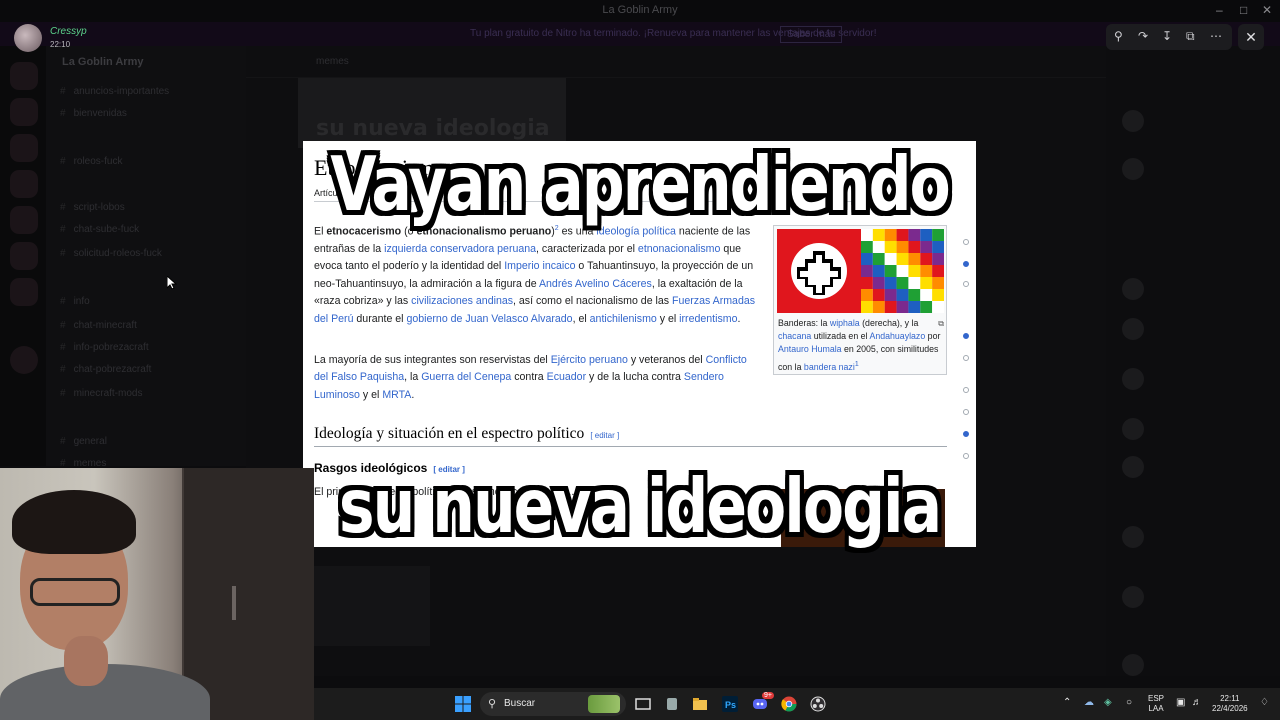  Describe the element at coordinates (640, 507) in the screenshot. I see `meme-caption-bottom: su nueva ideologia` at that location.